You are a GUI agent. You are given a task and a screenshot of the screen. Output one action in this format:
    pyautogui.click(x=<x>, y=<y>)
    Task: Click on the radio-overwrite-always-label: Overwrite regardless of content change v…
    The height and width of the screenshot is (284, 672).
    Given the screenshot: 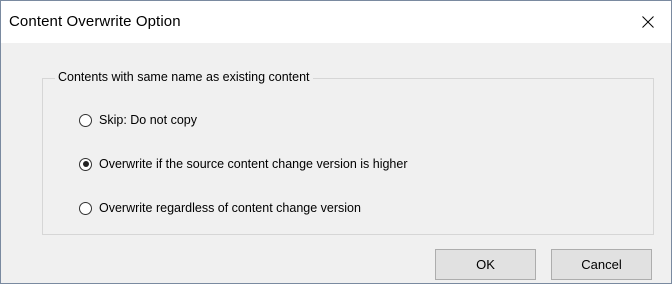 What is the action you would take?
    pyautogui.click(x=230, y=208)
    